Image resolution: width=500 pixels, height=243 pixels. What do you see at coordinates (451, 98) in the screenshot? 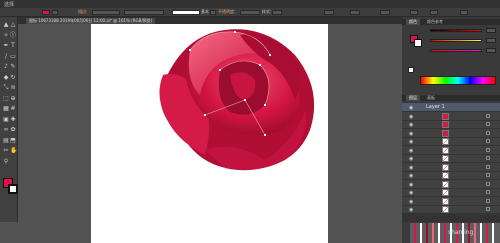
I see `layers-panel-tabs: 图层 画板` at bounding box center [451, 98].